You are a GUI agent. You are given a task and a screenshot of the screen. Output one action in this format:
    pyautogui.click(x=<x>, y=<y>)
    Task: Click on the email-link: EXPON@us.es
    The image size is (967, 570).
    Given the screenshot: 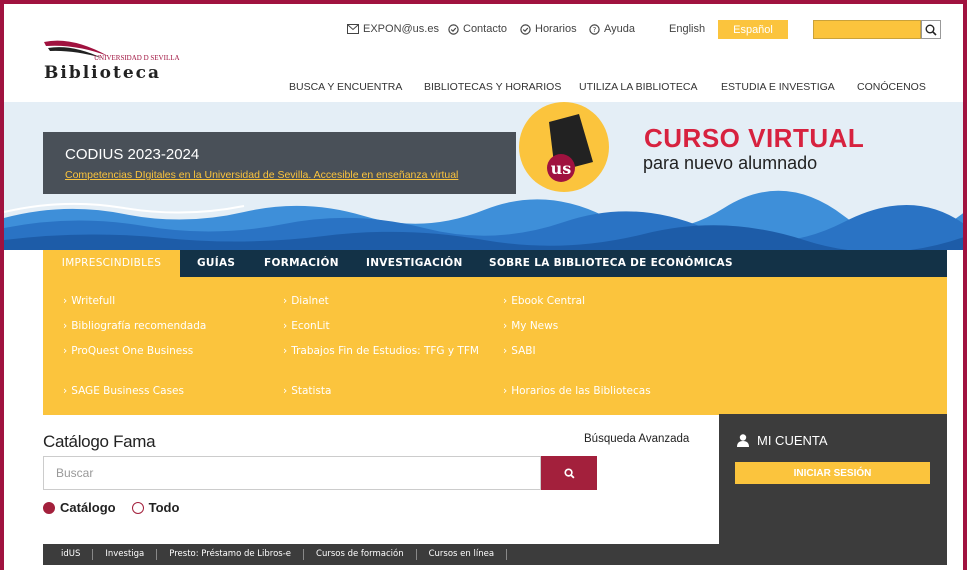 What is the action you would take?
    pyautogui.click(x=393, y=29)
    